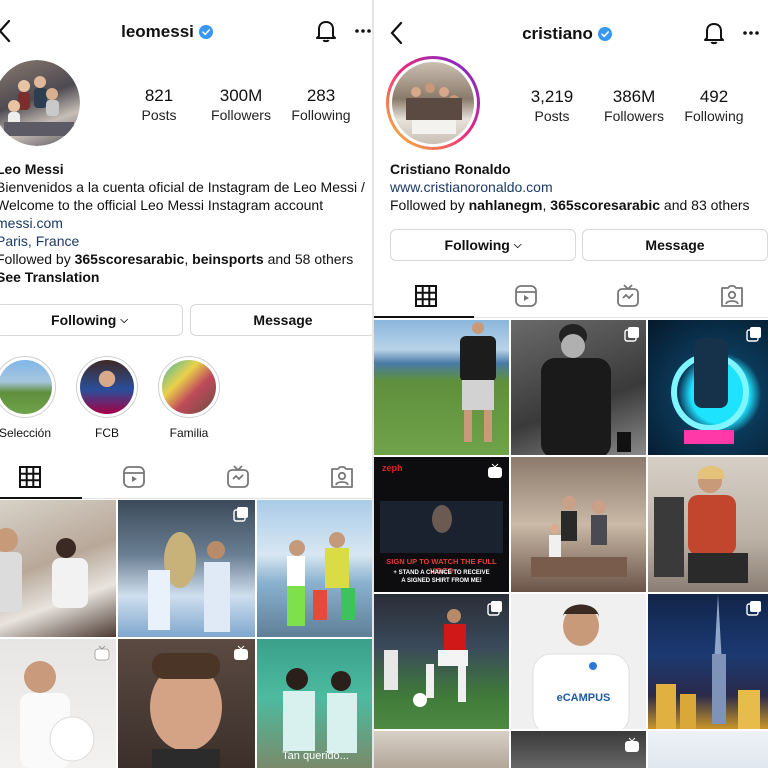  Describe the element at coordinates (189, 433) in the screenshot. I see `highlight-label: Familia` at that location.